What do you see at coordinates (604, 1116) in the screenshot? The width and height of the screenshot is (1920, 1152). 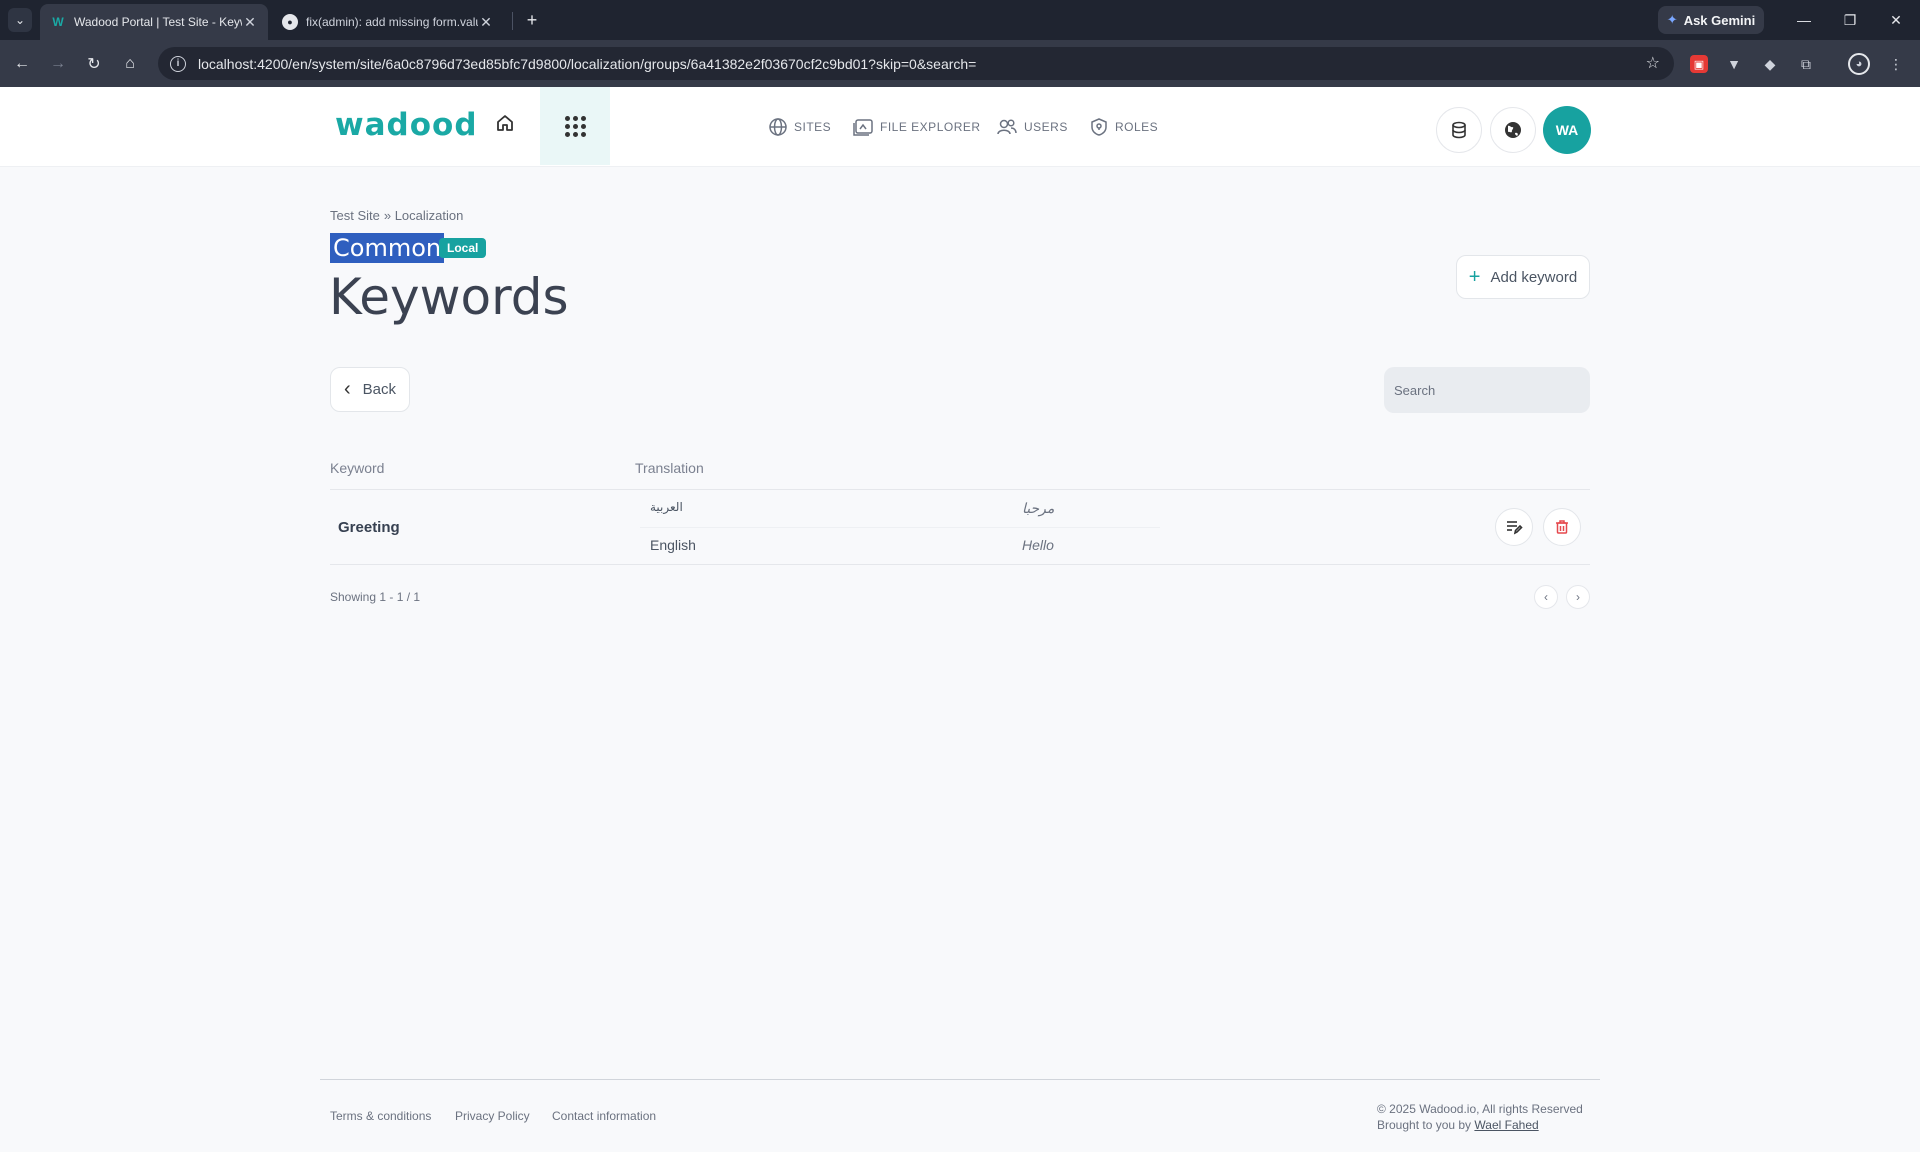 I see `contact-link: Contact information` at bounding box center [604, 1116].